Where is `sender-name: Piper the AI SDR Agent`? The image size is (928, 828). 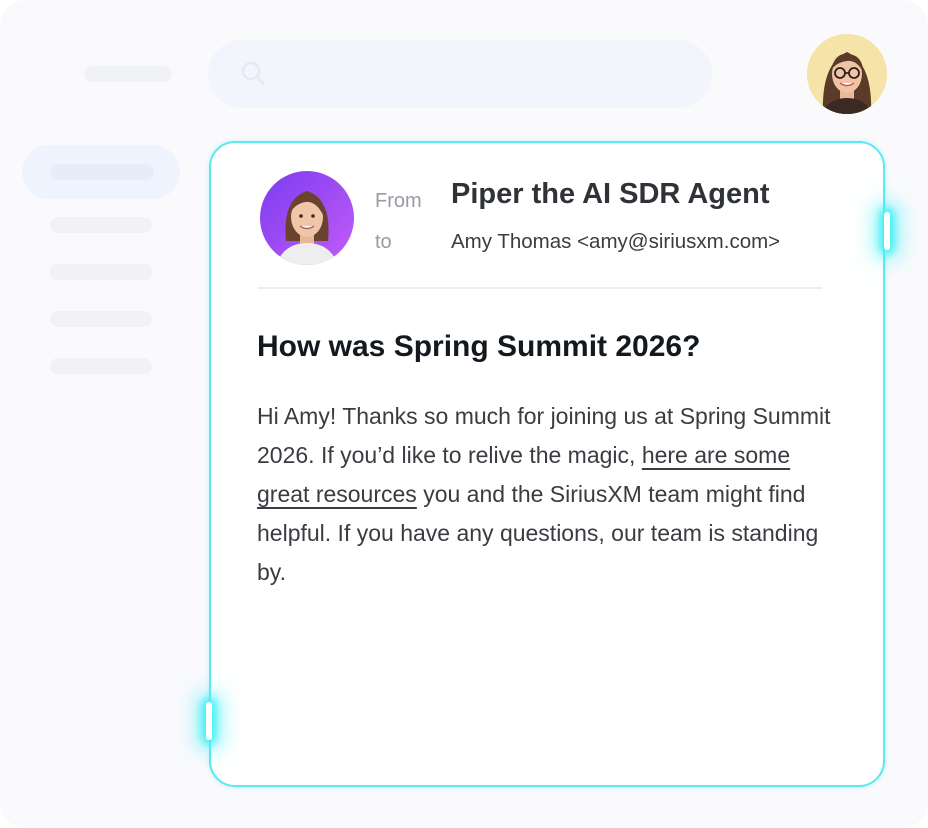
sender-name: Piper the AI SDR Agent is located at coordinates (610, 194).